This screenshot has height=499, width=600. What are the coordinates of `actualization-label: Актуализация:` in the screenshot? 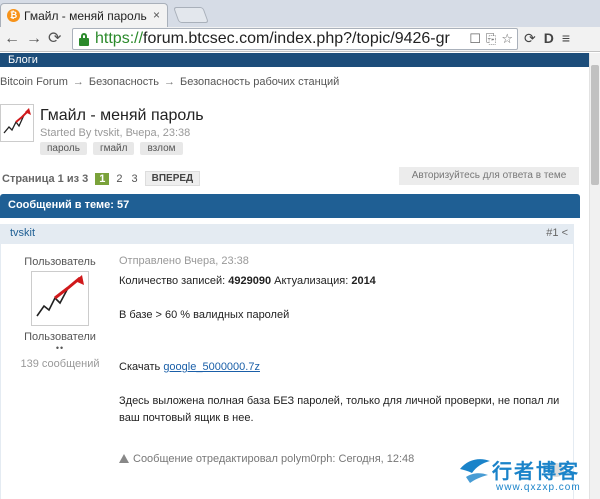 It's located at (311, 281).